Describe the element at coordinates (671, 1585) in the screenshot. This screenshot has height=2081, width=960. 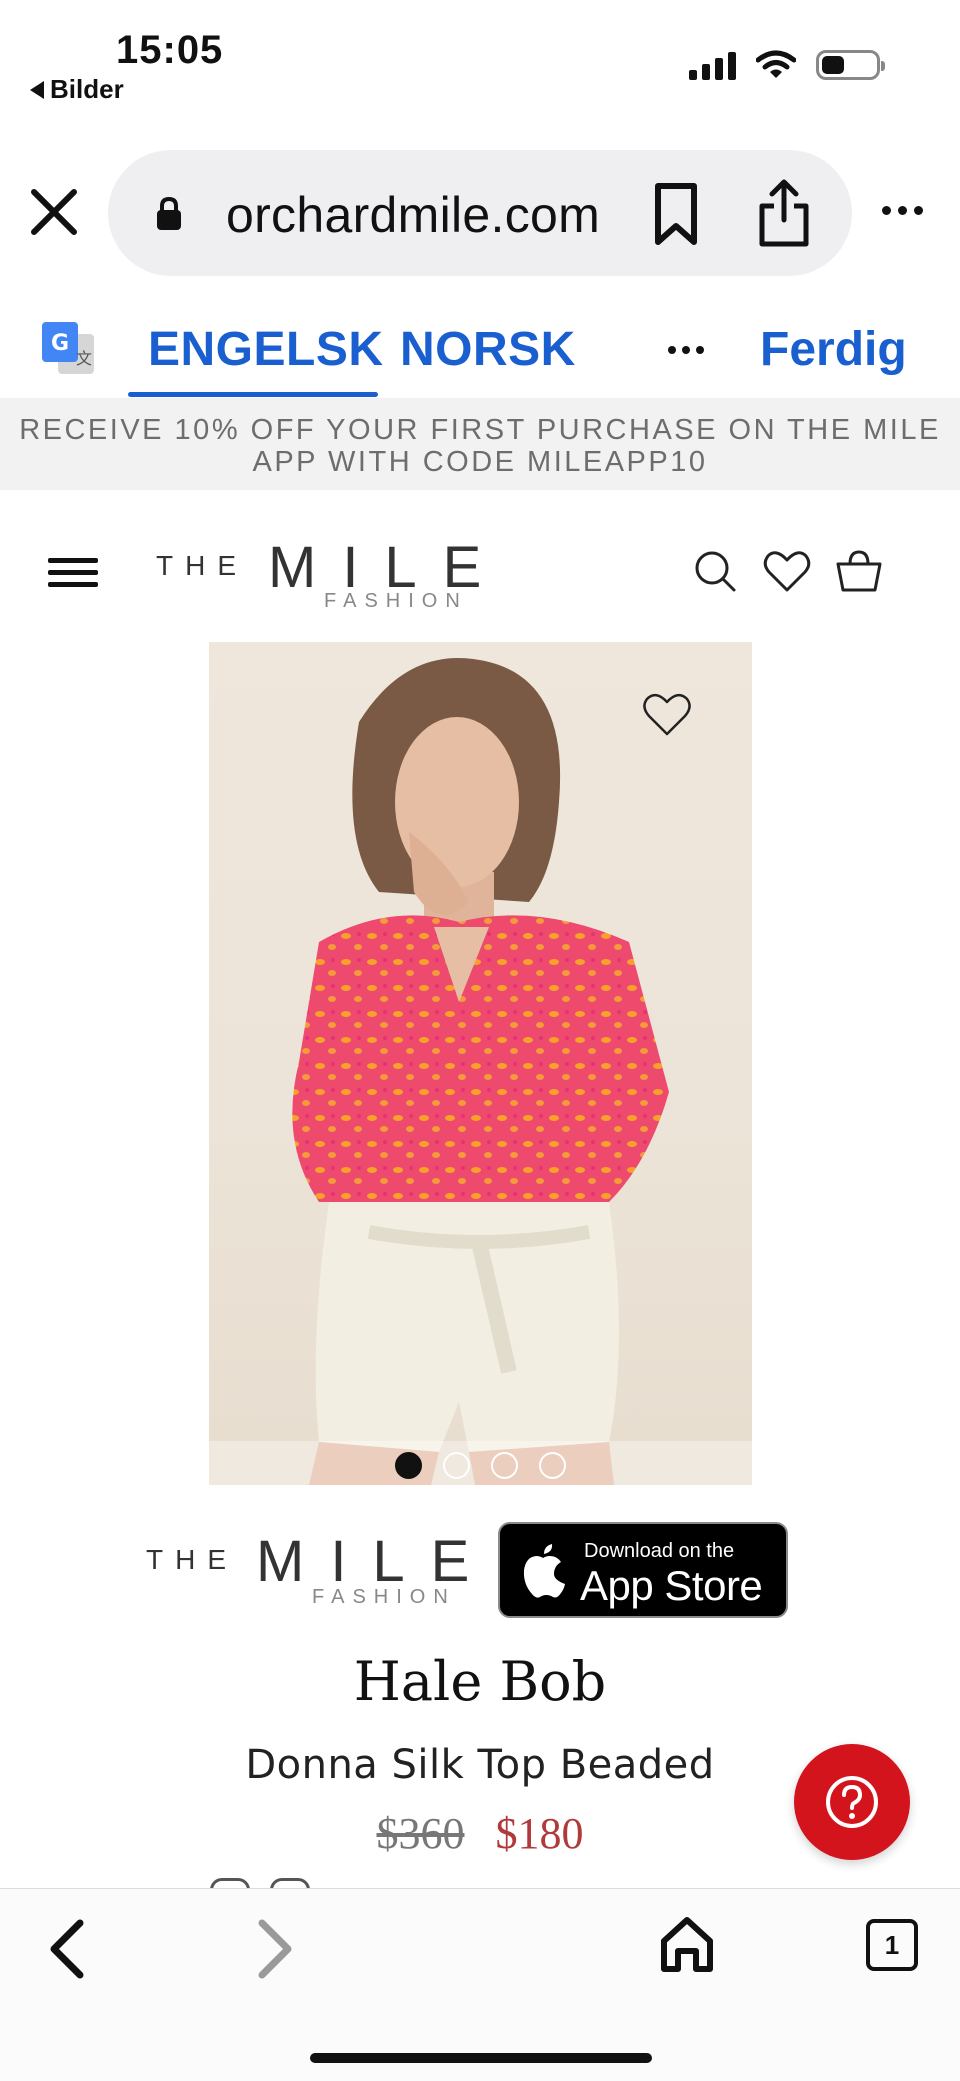
I see `badge-big-text: App Store` at that location.